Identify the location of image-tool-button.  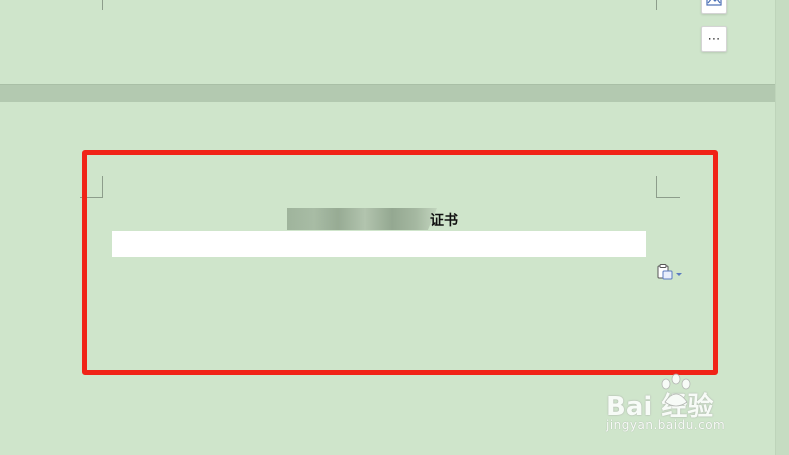
(714, 7).